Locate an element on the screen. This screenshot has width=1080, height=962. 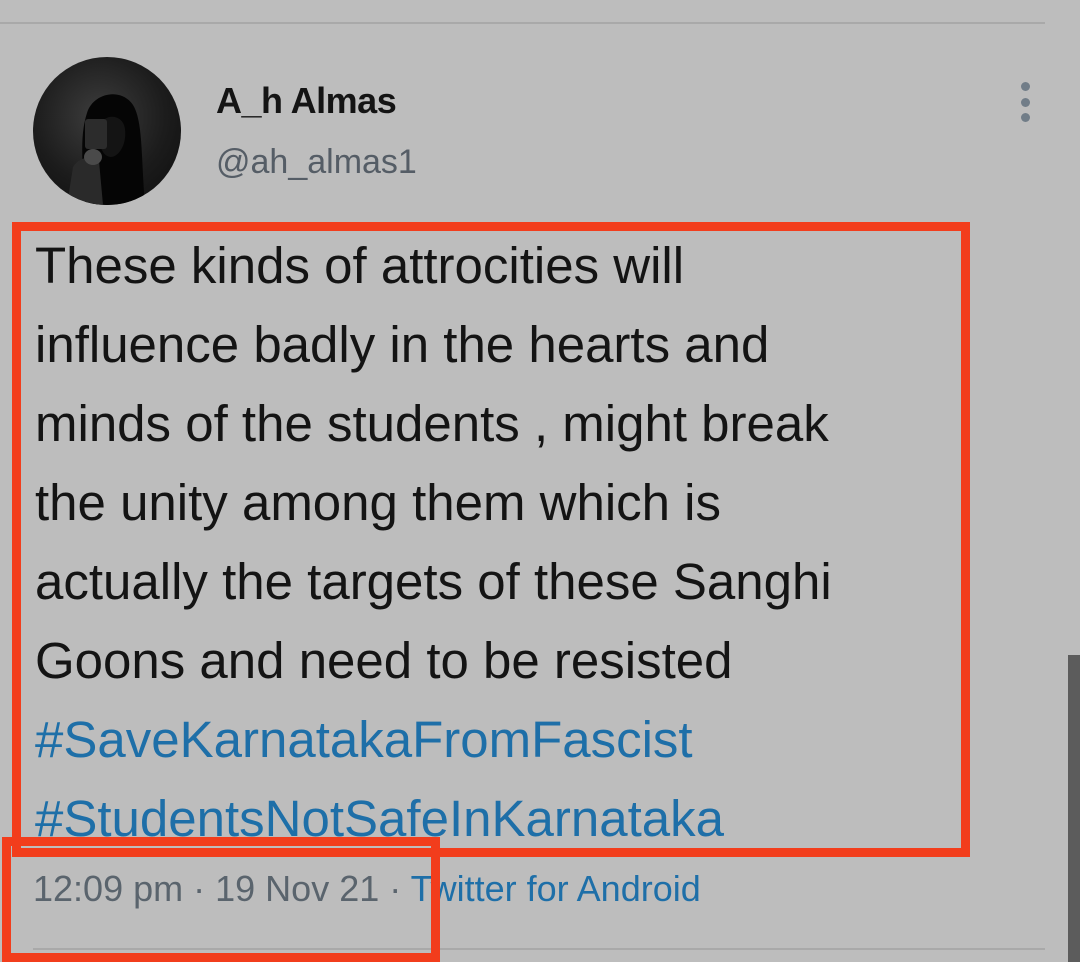
tweet-text-line: influence badly in the hearts and is located at coordinates (402, 344).